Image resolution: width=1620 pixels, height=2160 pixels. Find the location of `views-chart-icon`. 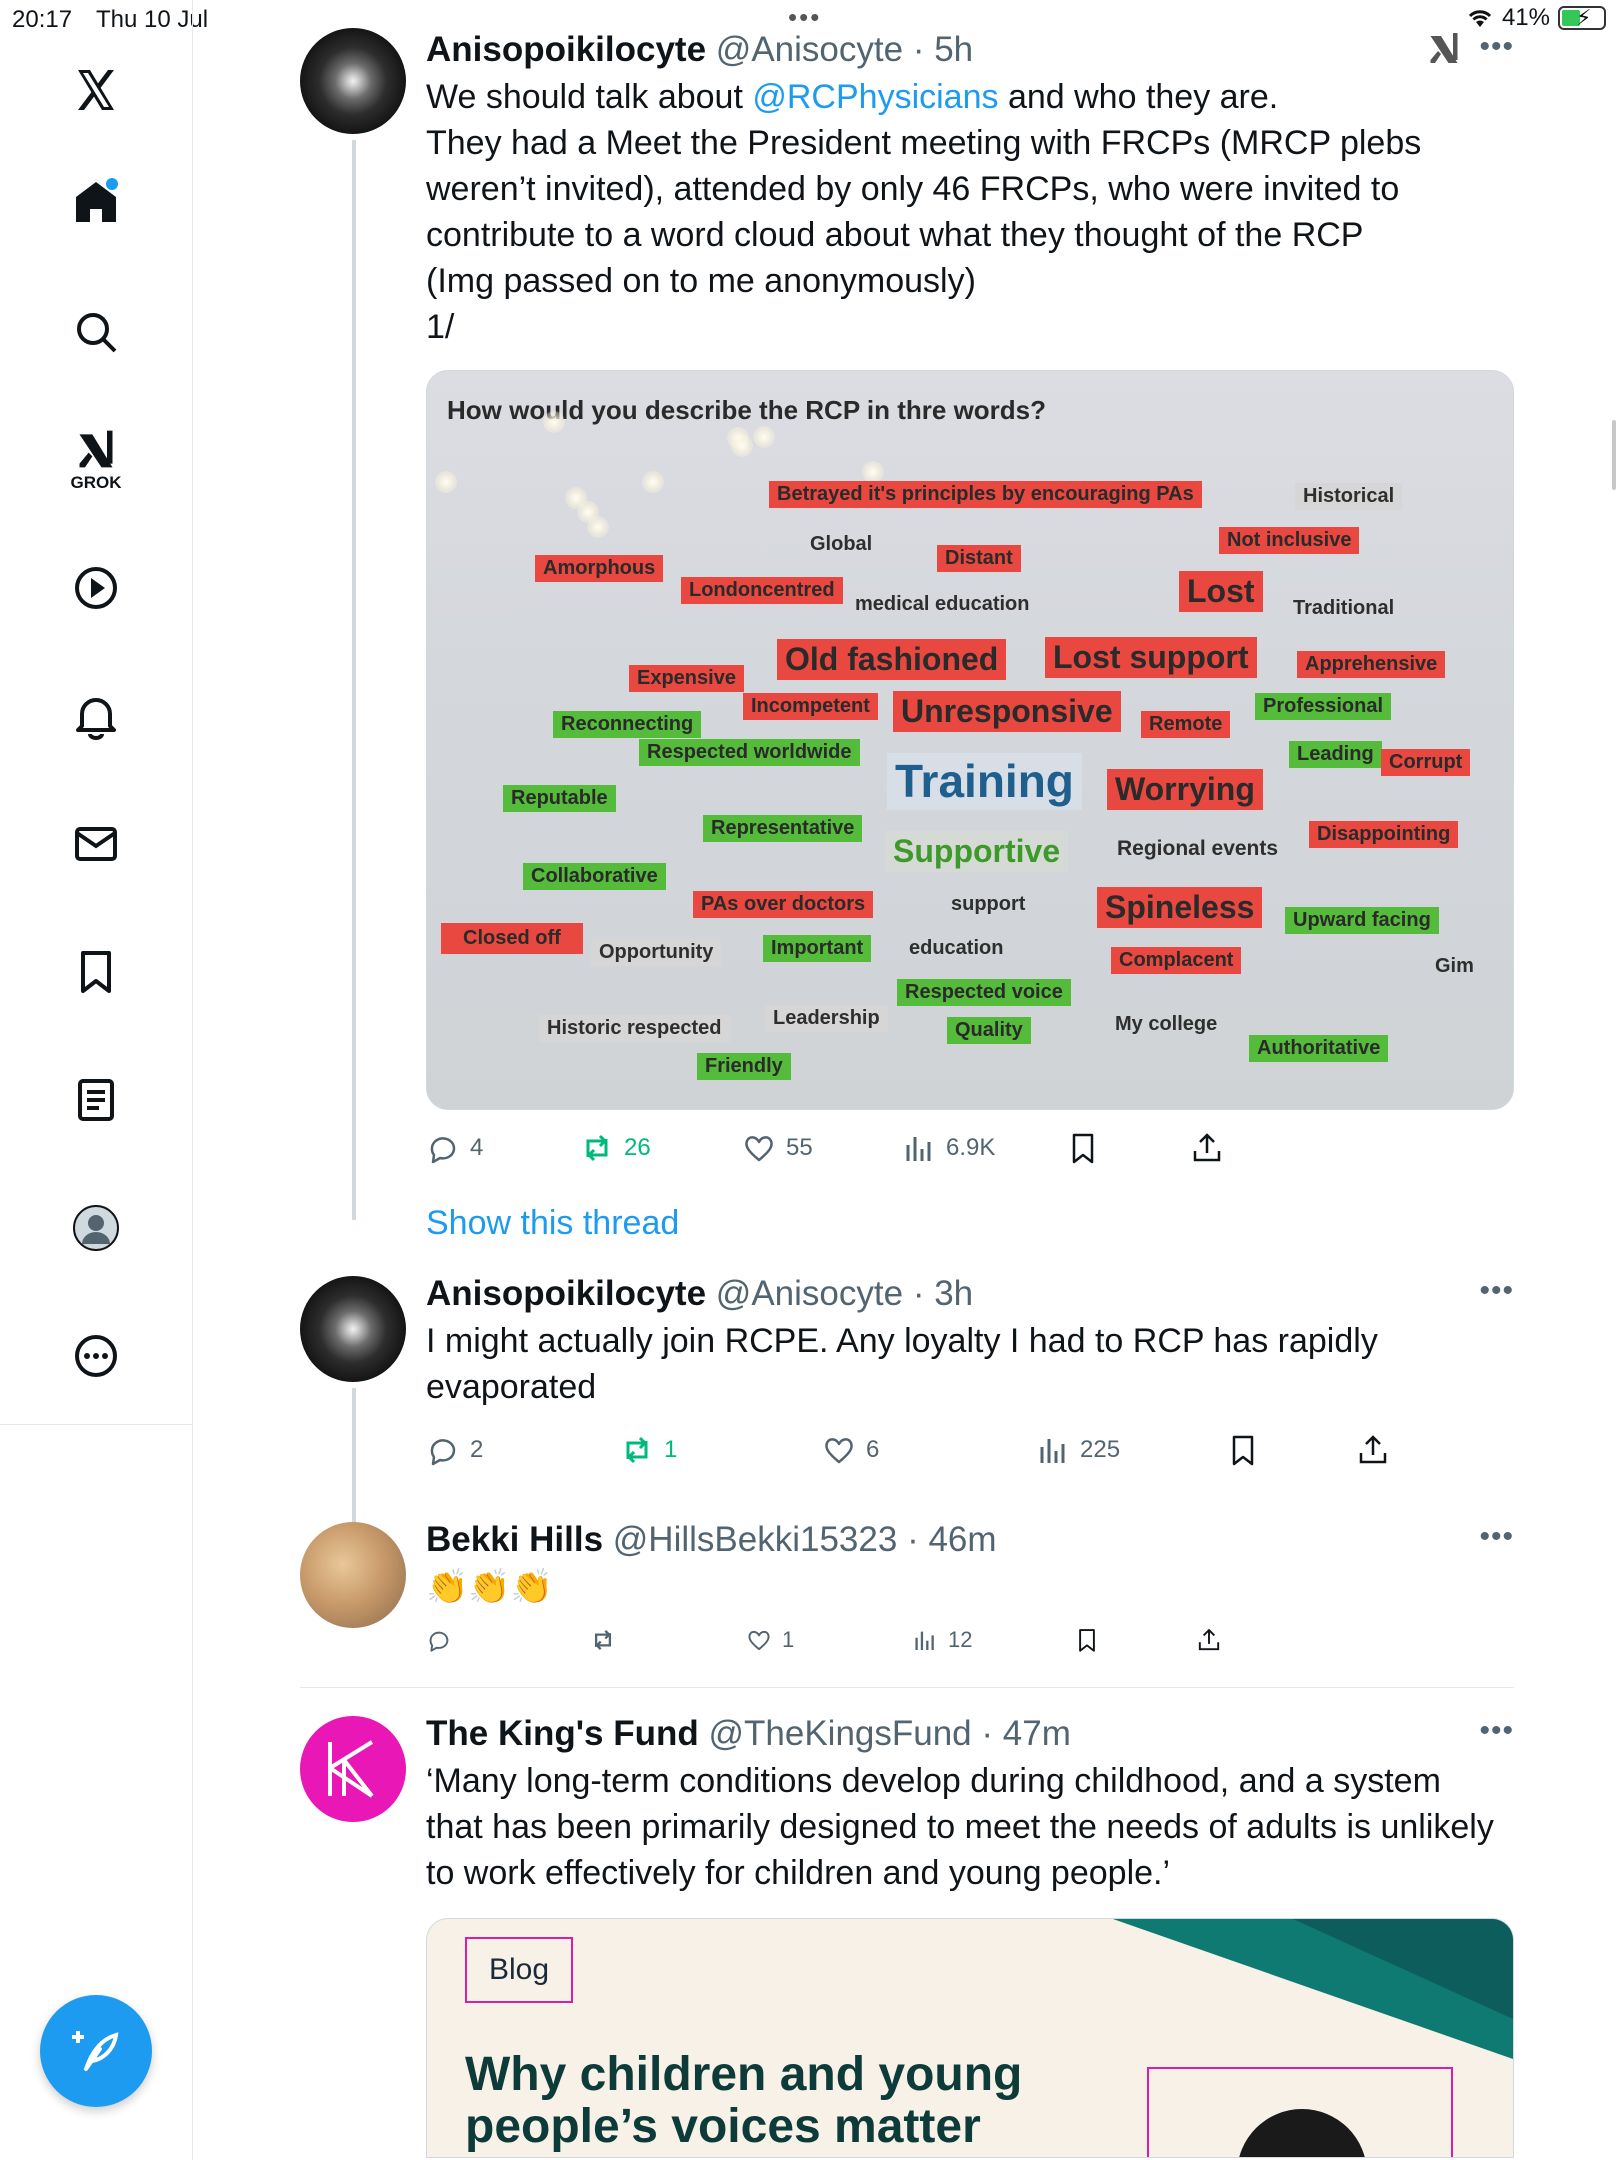

views-chart-icon is located at coordinates (924, 1640).